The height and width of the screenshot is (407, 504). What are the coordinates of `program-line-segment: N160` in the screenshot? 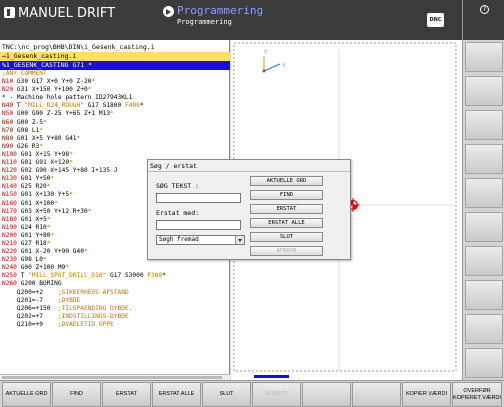 It's located at (9, 203).